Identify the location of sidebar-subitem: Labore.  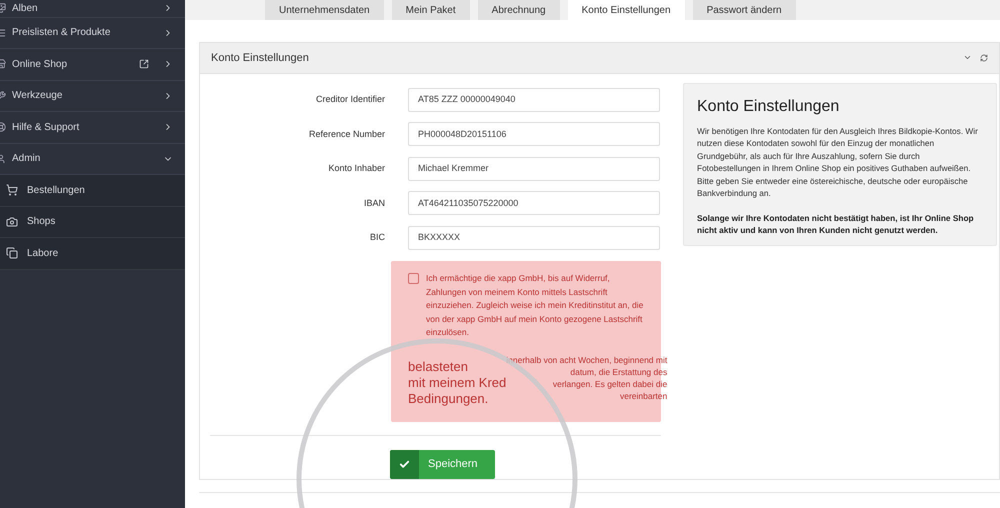
(92, 254).